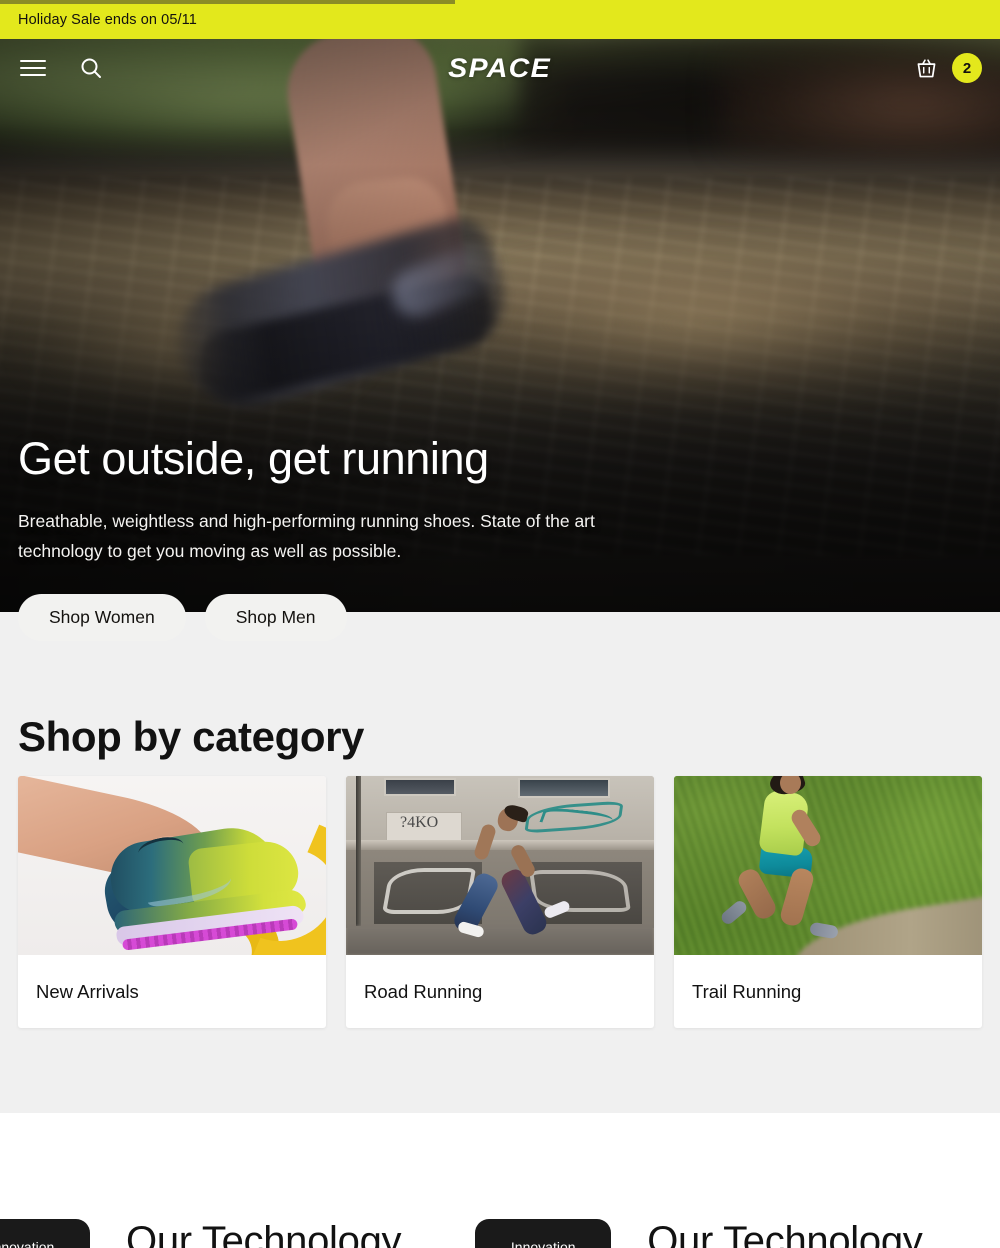 The height and width of the screenshot is (1248, 1000). I want to click on announcement-text: Holiday Sale ends on 05/11, so click(107, 19).